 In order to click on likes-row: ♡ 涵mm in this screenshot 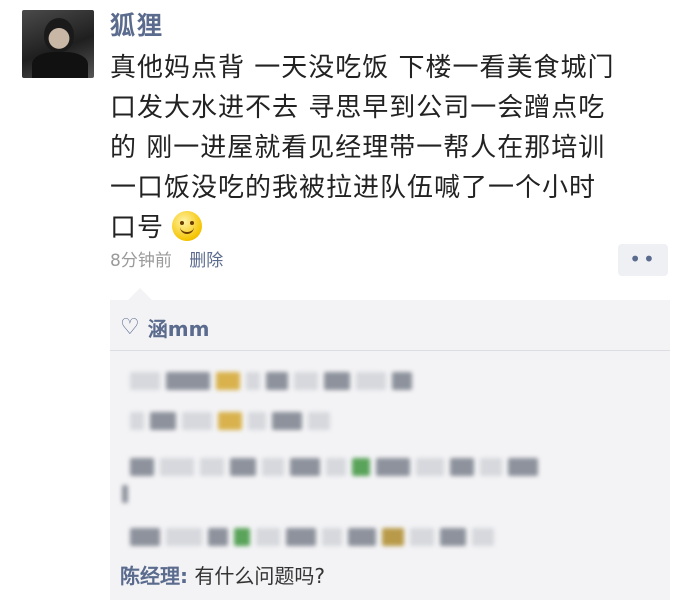, I will do `click(164, 327)`.